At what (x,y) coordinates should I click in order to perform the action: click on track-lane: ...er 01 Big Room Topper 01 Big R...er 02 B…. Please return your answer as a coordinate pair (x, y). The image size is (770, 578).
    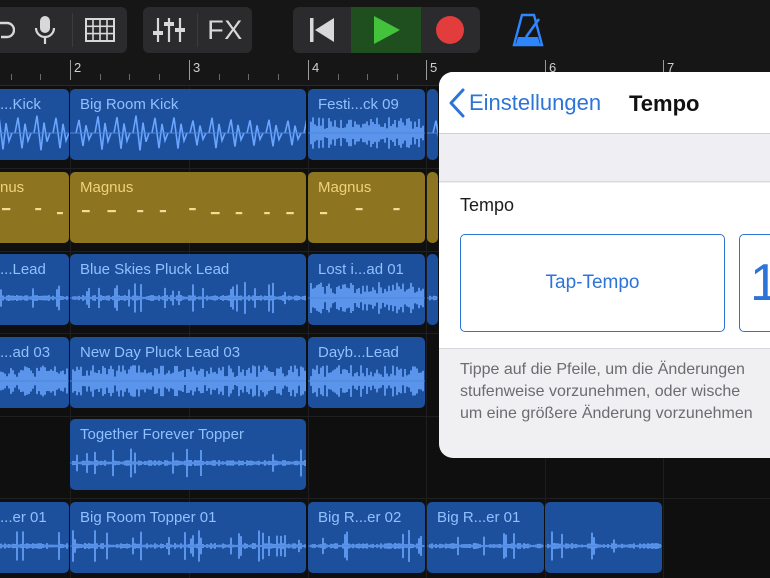
    Looking at the image, I should click on (385, 539).